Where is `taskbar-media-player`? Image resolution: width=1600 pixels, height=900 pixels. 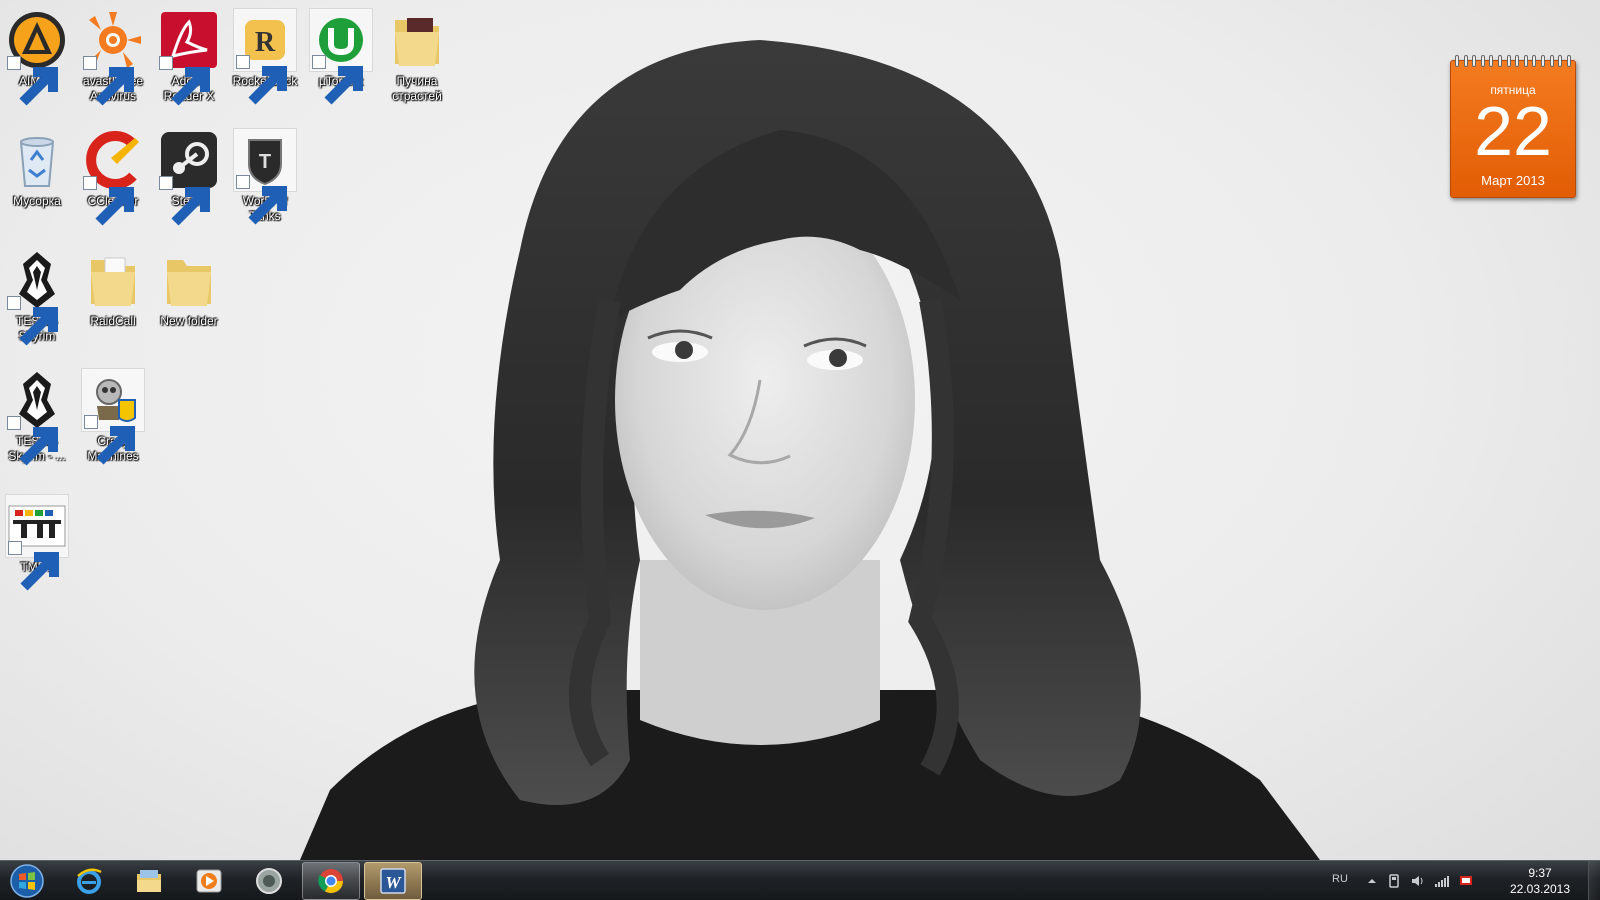 taskbar-media-player is located at coordinates (209, 881).